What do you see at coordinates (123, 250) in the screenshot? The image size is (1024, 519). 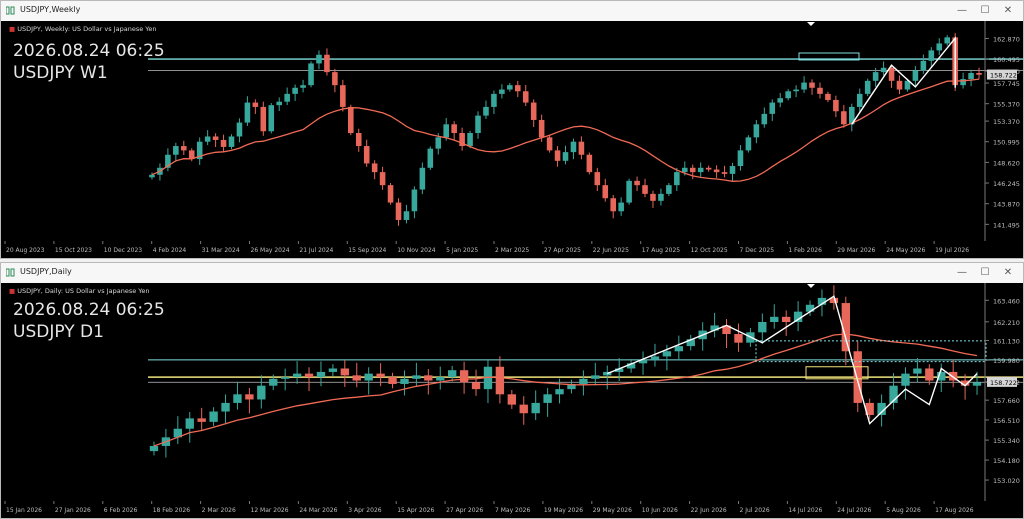 I see `x-tick-label: 10 Dec 2023` at bounding box center [123, 250].